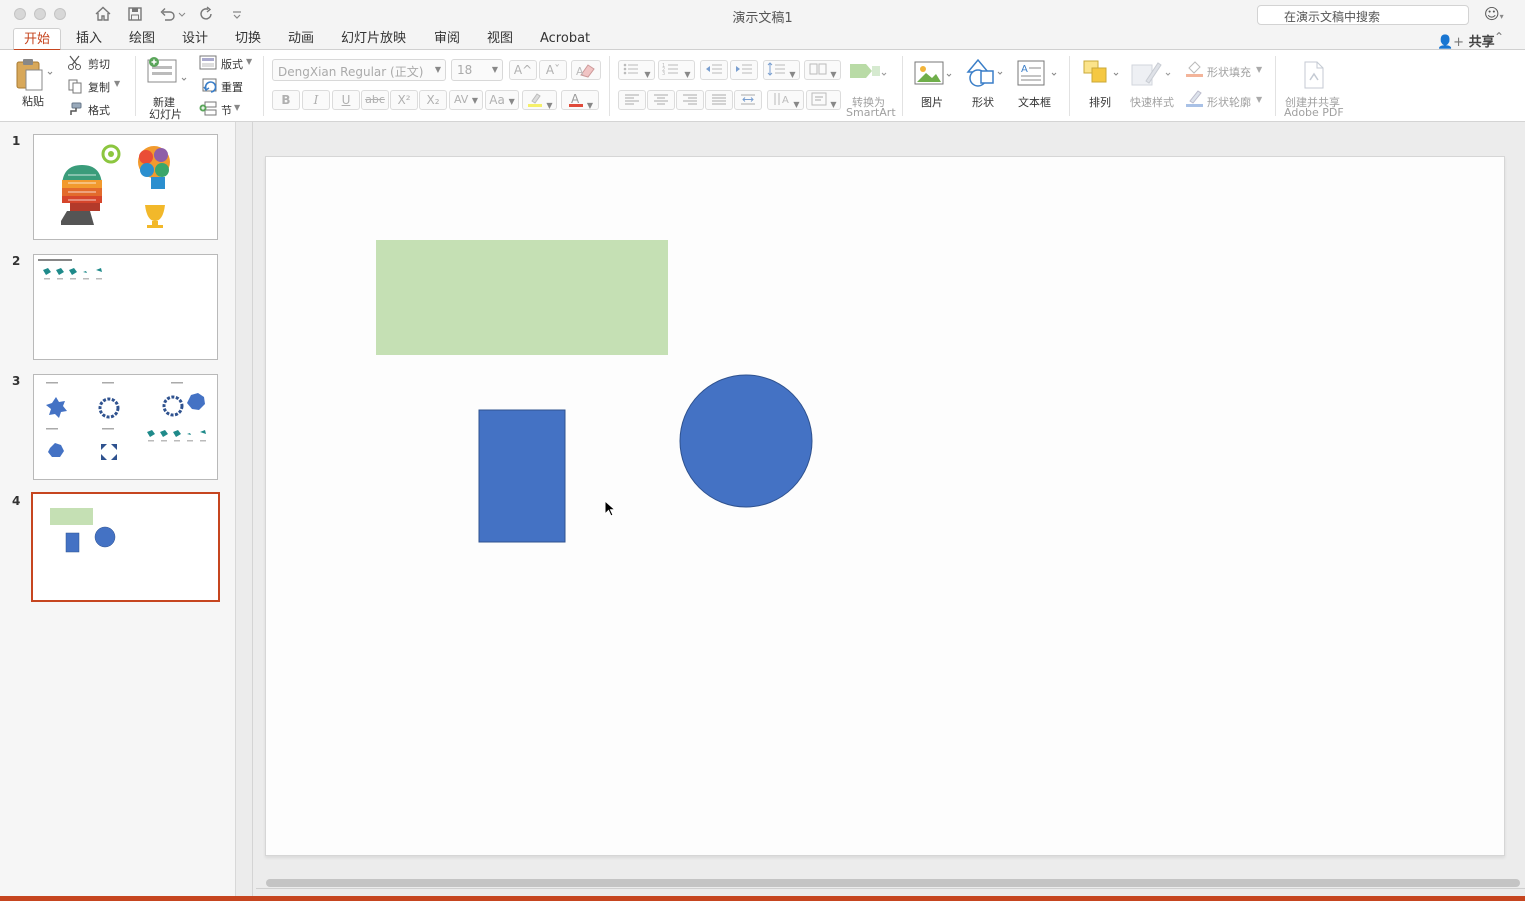 Image resolution: width=1525 pixels, height=901 pixels. Describe the element at coordinates (75, 110) in the screenshot. I see `format-painter-icon` at that location.